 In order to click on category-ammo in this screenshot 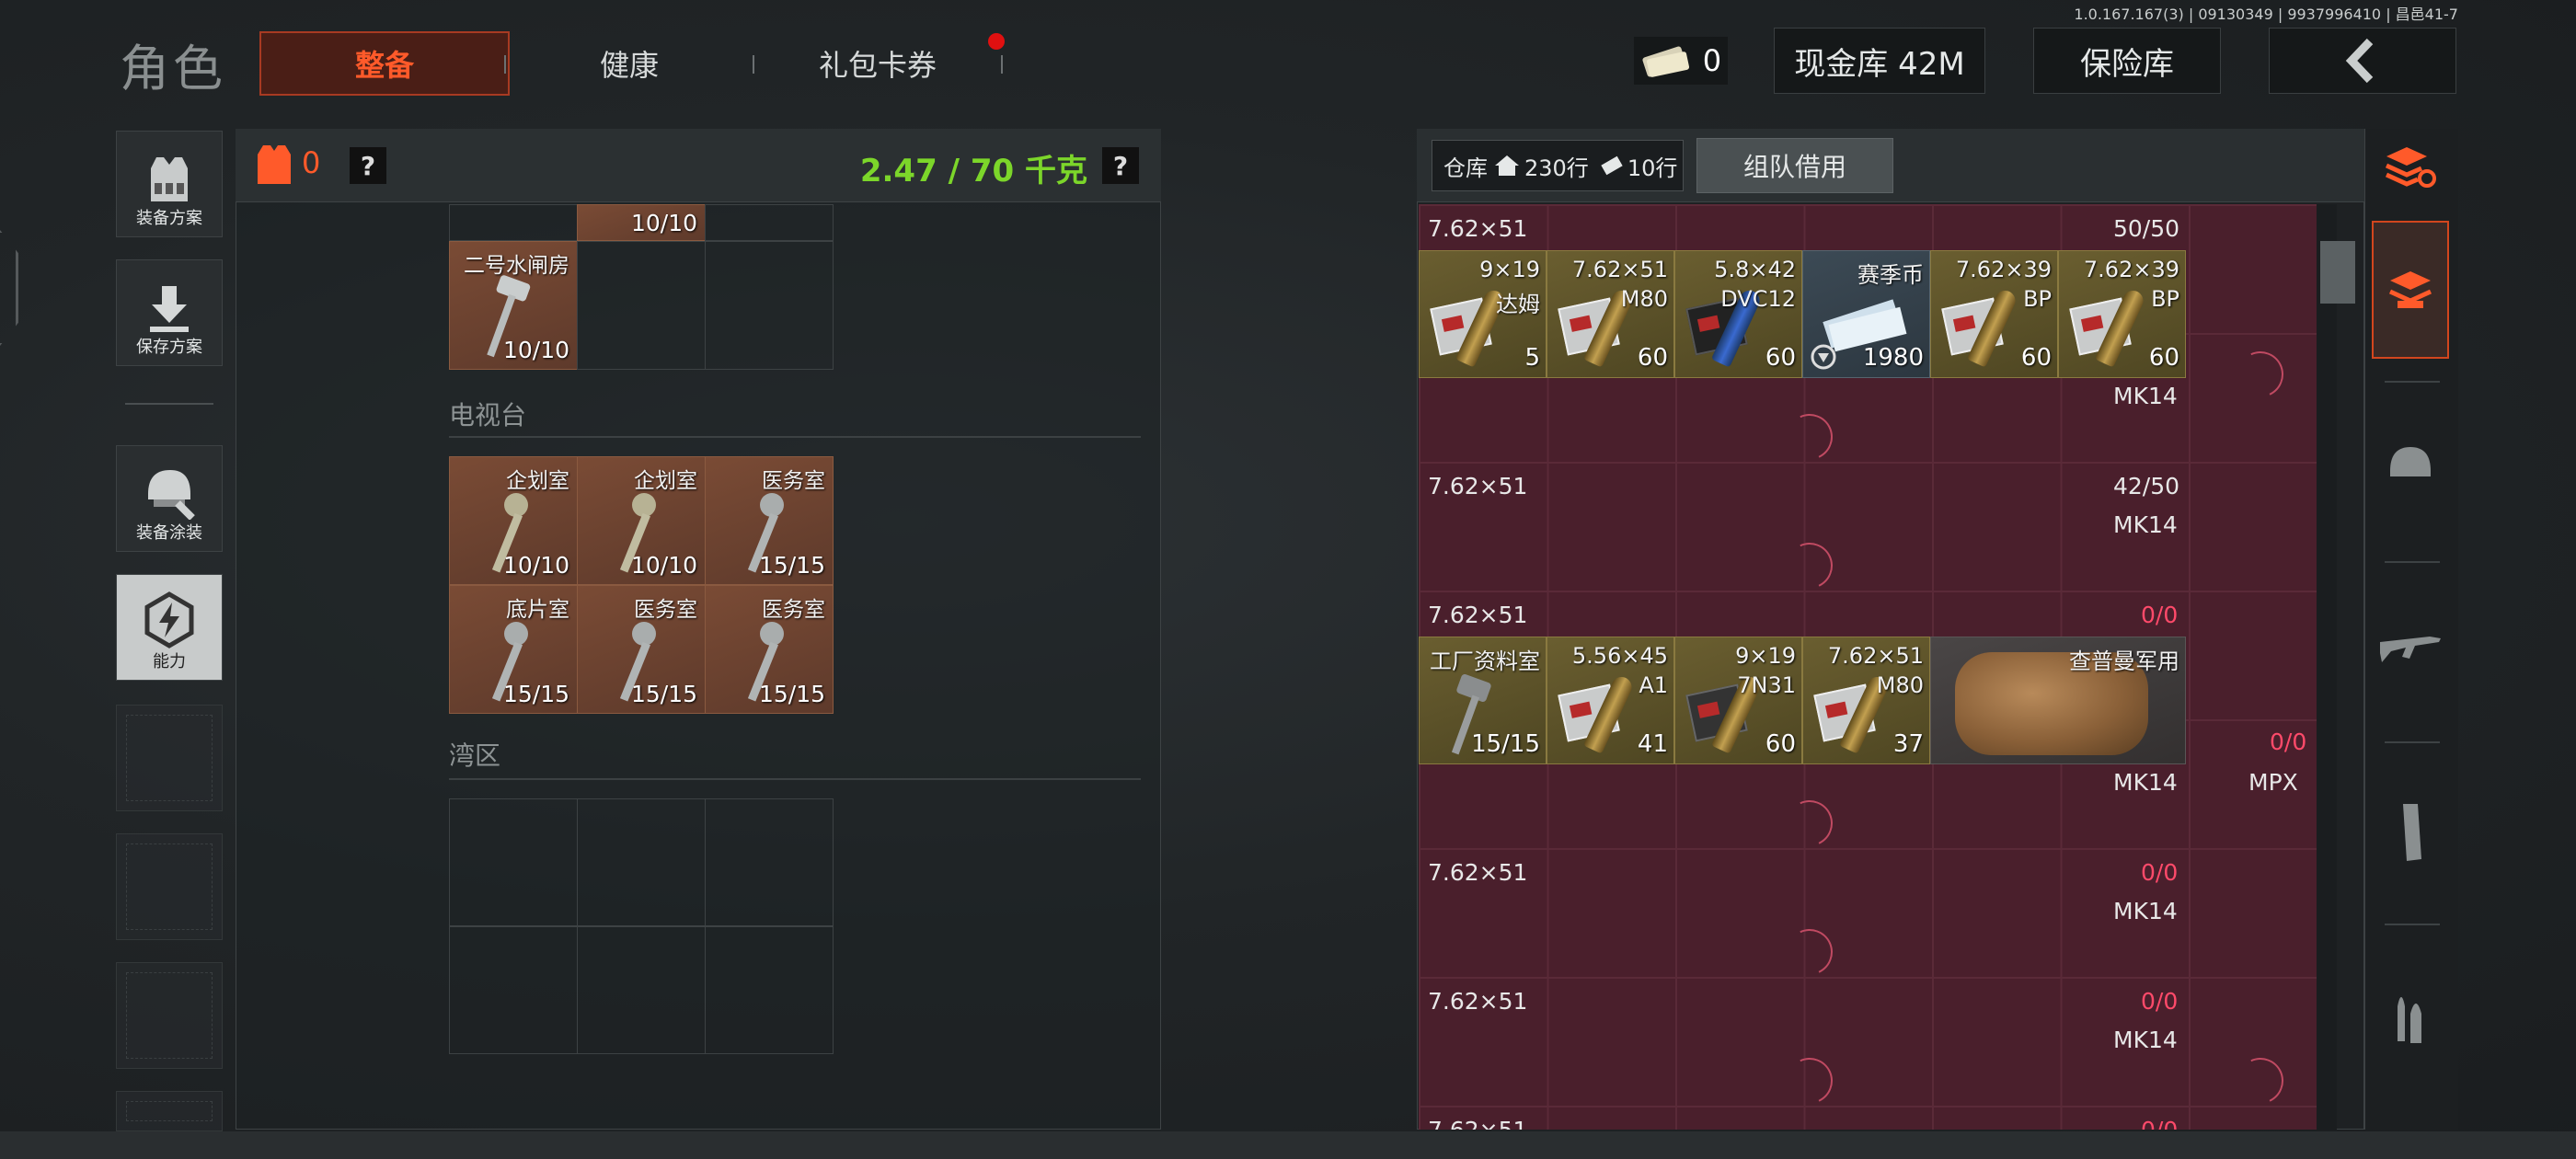, I will do `click(2410, 1016)`.